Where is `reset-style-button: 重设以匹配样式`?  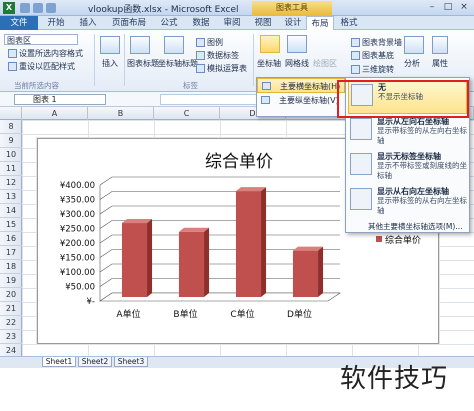 reset-style-button: 重设以匹配样式 is located at coordinates (41, 66).